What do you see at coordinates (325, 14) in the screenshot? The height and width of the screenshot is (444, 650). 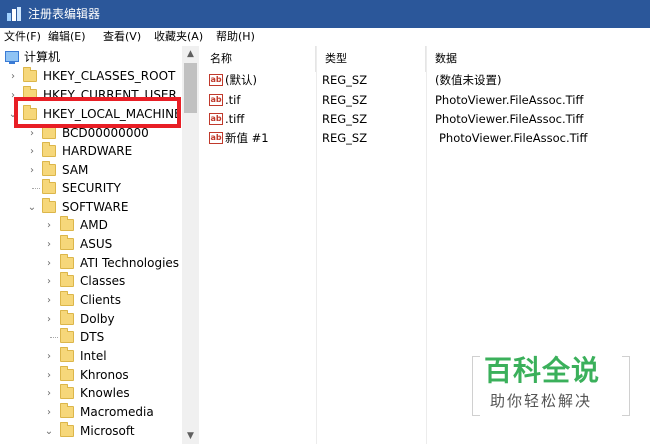 I see `title-bar: 注册表编辑器` at bounding box center [325, 14].